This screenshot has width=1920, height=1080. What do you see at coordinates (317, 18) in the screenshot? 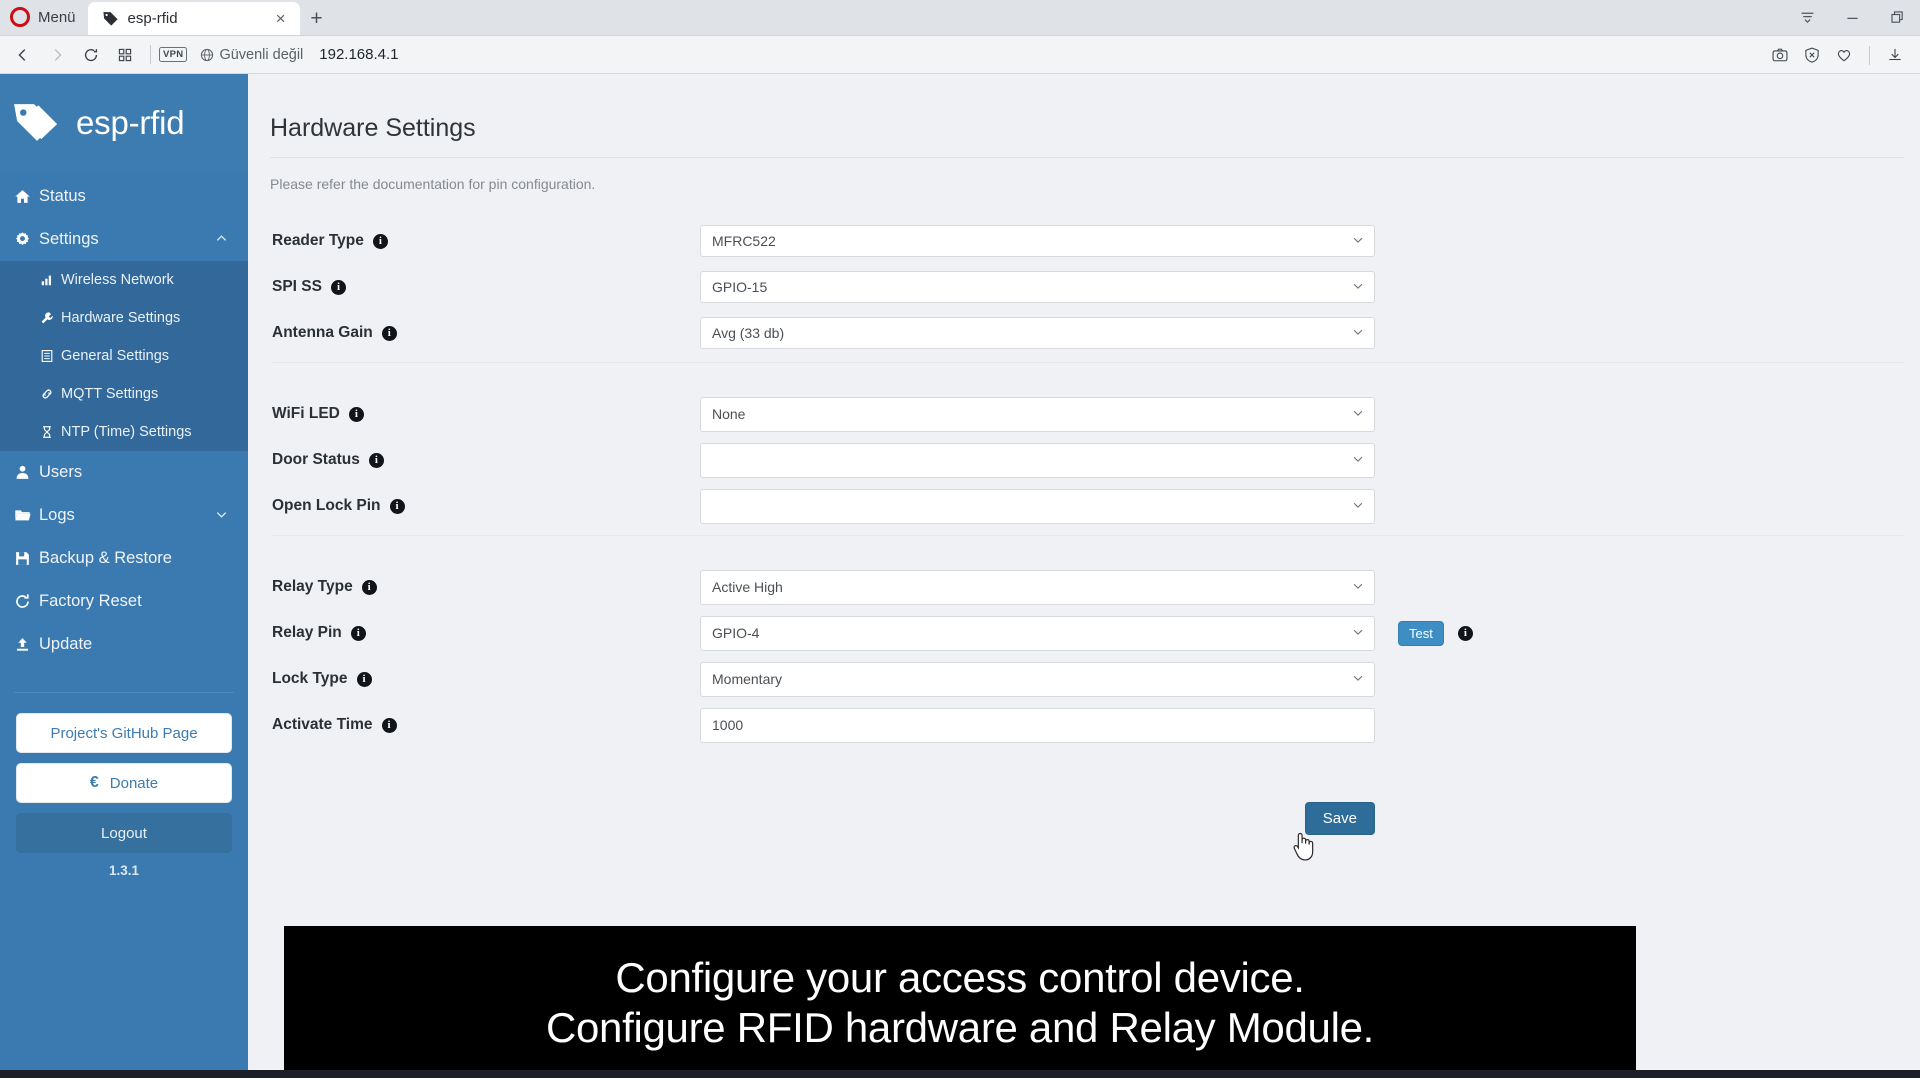
I see `new-tab-button: +` at bounding box center [317, 18].